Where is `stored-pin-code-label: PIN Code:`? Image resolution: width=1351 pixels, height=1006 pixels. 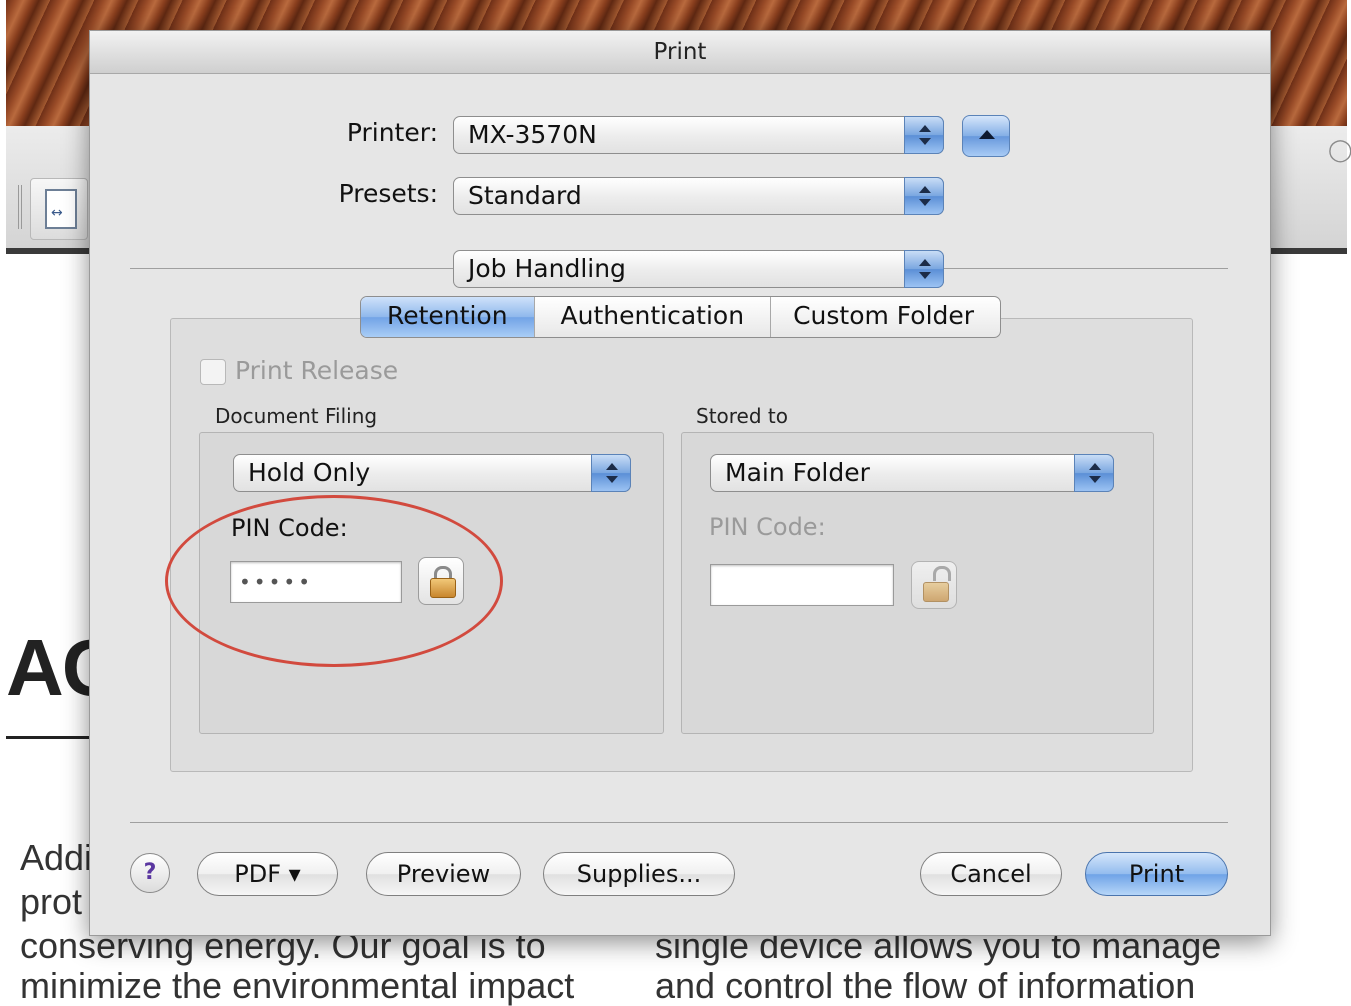 stored-pin-code-label: PIN Code: is located at coordinates (767, 527).